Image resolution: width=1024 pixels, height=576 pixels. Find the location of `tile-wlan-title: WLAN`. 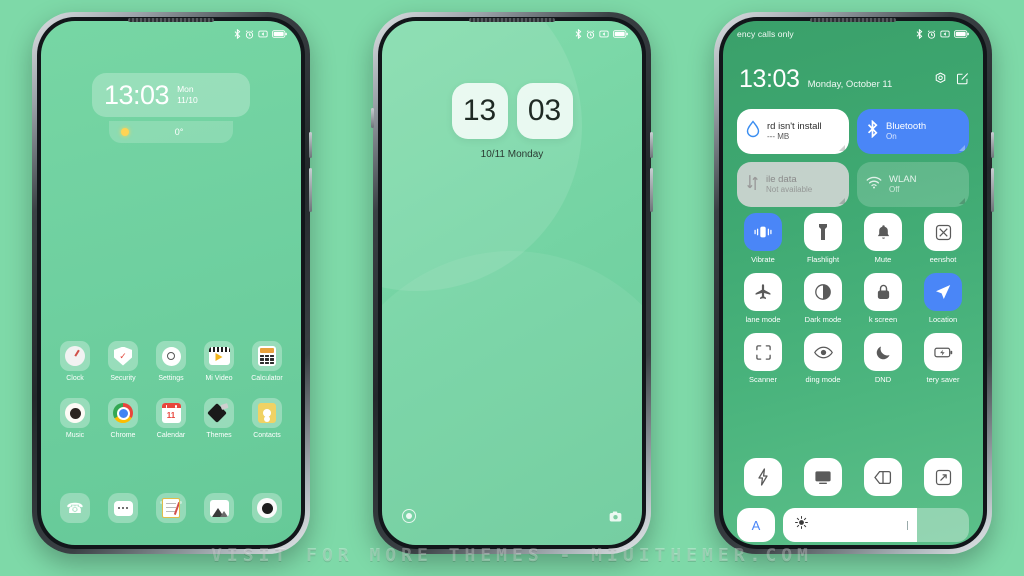

tile-wlan-title: WLAN is located at coordinates (903, 179).